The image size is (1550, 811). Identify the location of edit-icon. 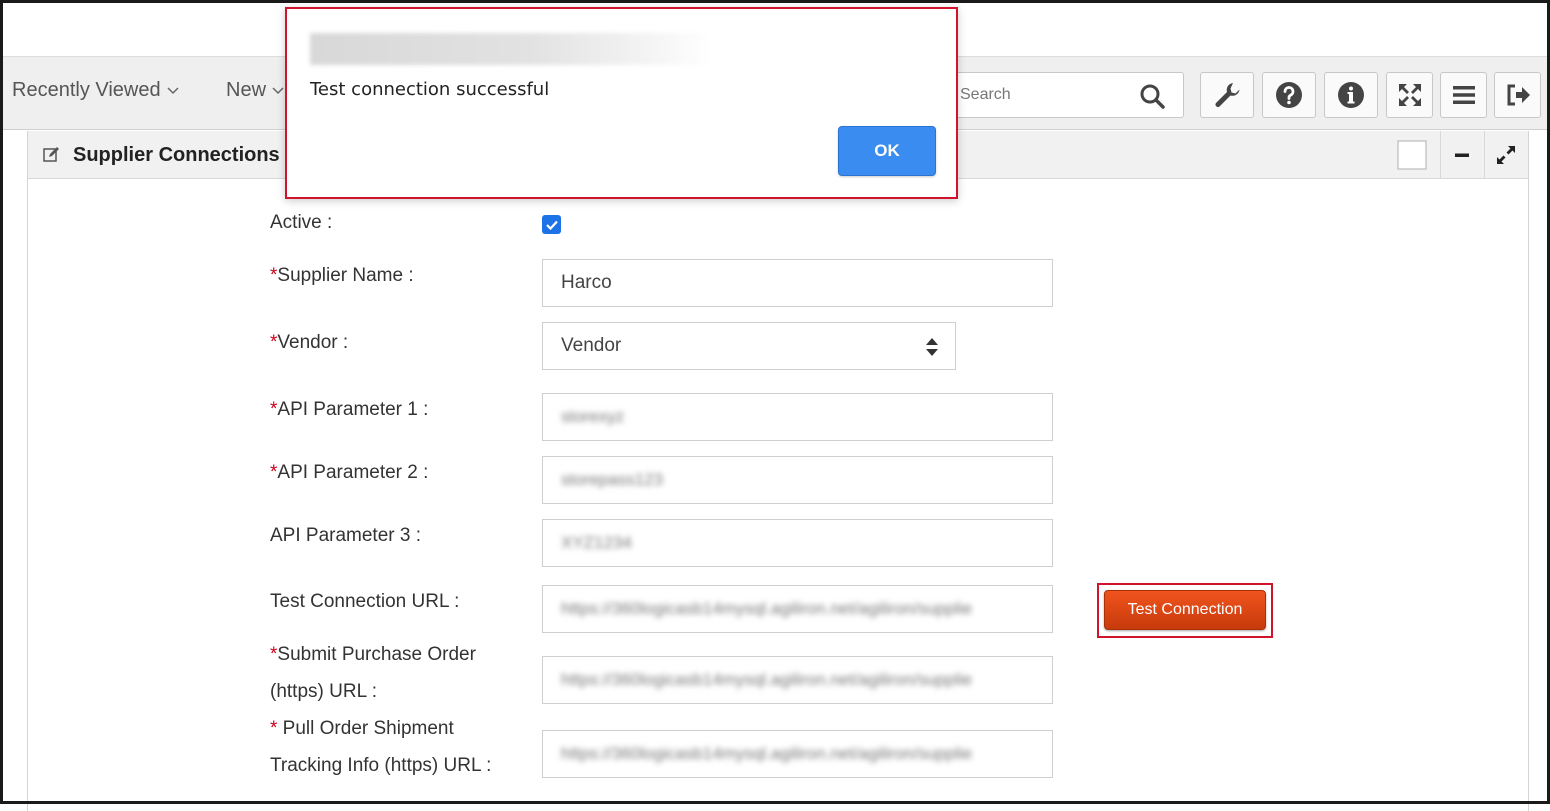
(51, 154).